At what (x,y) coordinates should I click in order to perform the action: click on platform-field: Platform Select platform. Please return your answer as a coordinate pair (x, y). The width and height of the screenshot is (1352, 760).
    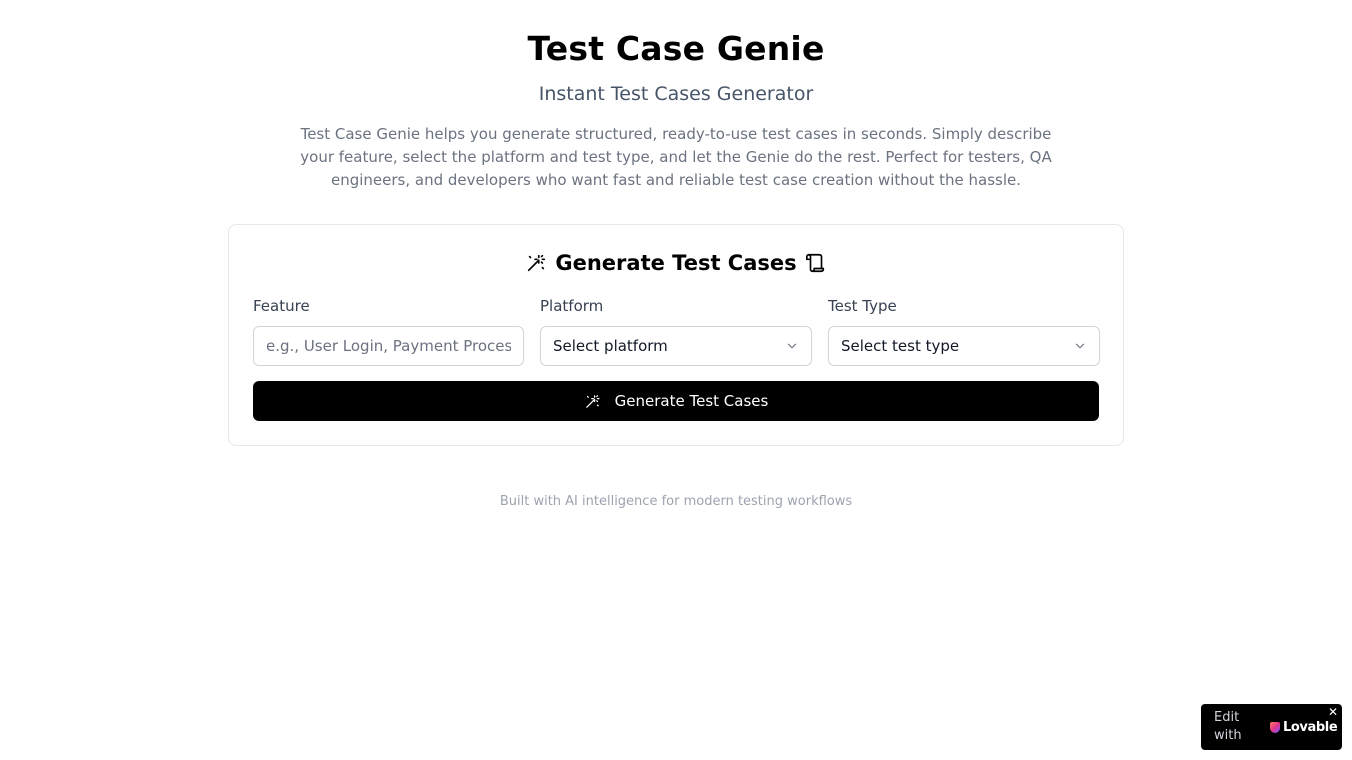
    Looking at the image, I should click on (676, 331).